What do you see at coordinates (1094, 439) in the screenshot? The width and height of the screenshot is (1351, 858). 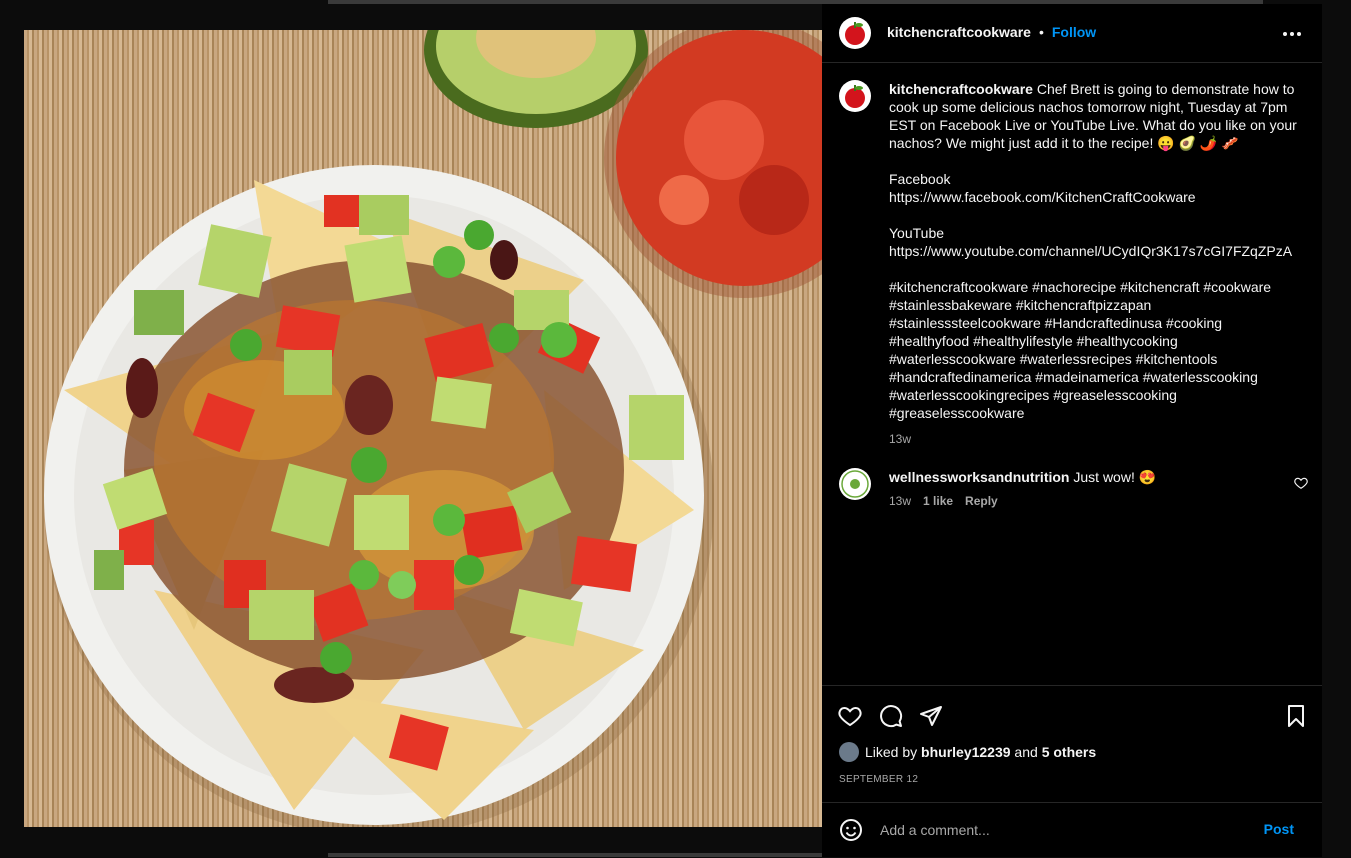 I see `caption-timestamp: 13w` at bounding box center [1094, 439].